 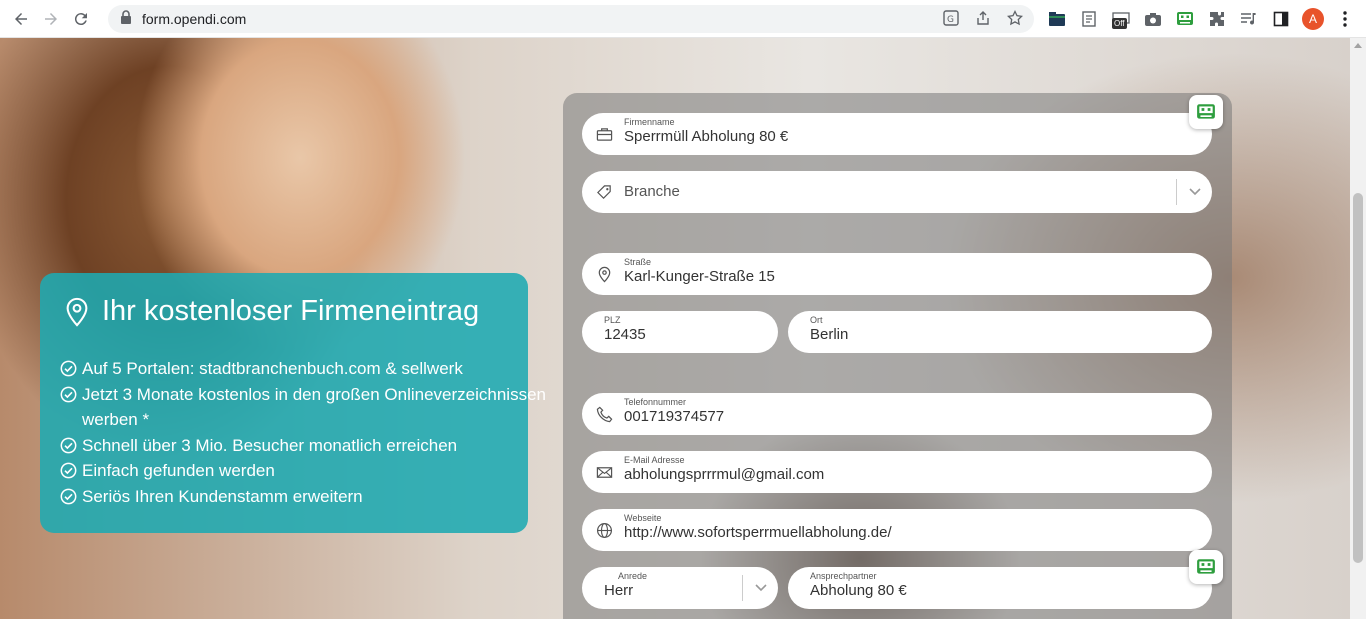 I want to click on phone-icon, so click(x=604, y=414).